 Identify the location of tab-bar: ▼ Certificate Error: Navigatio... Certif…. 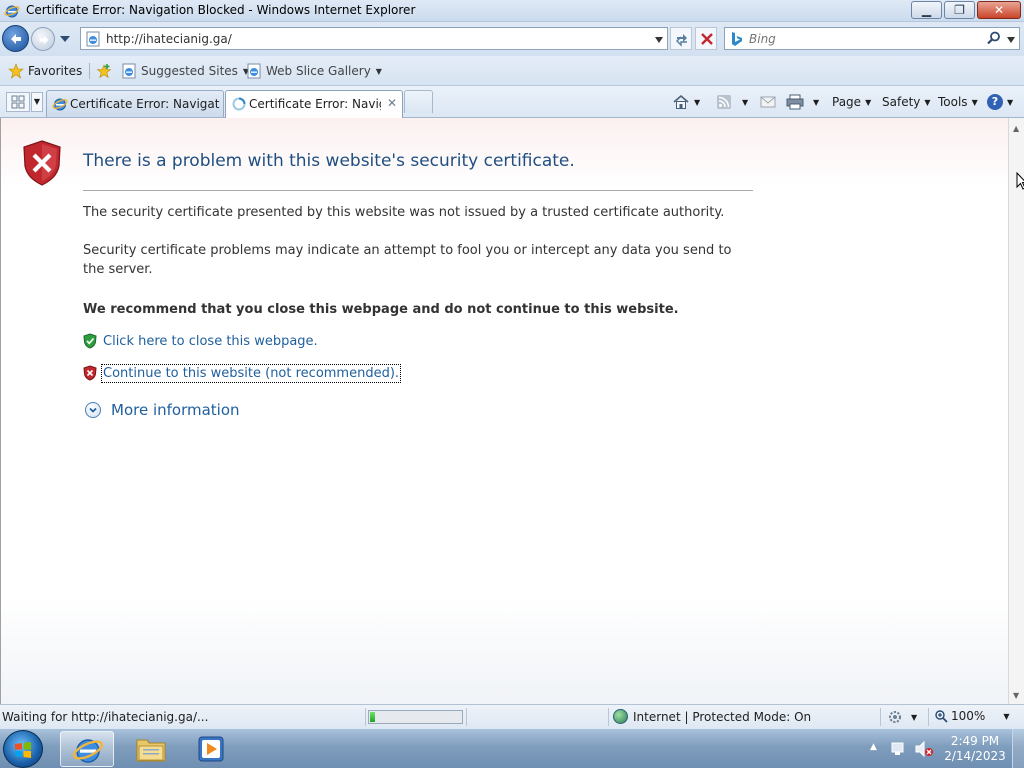
(512, 102).